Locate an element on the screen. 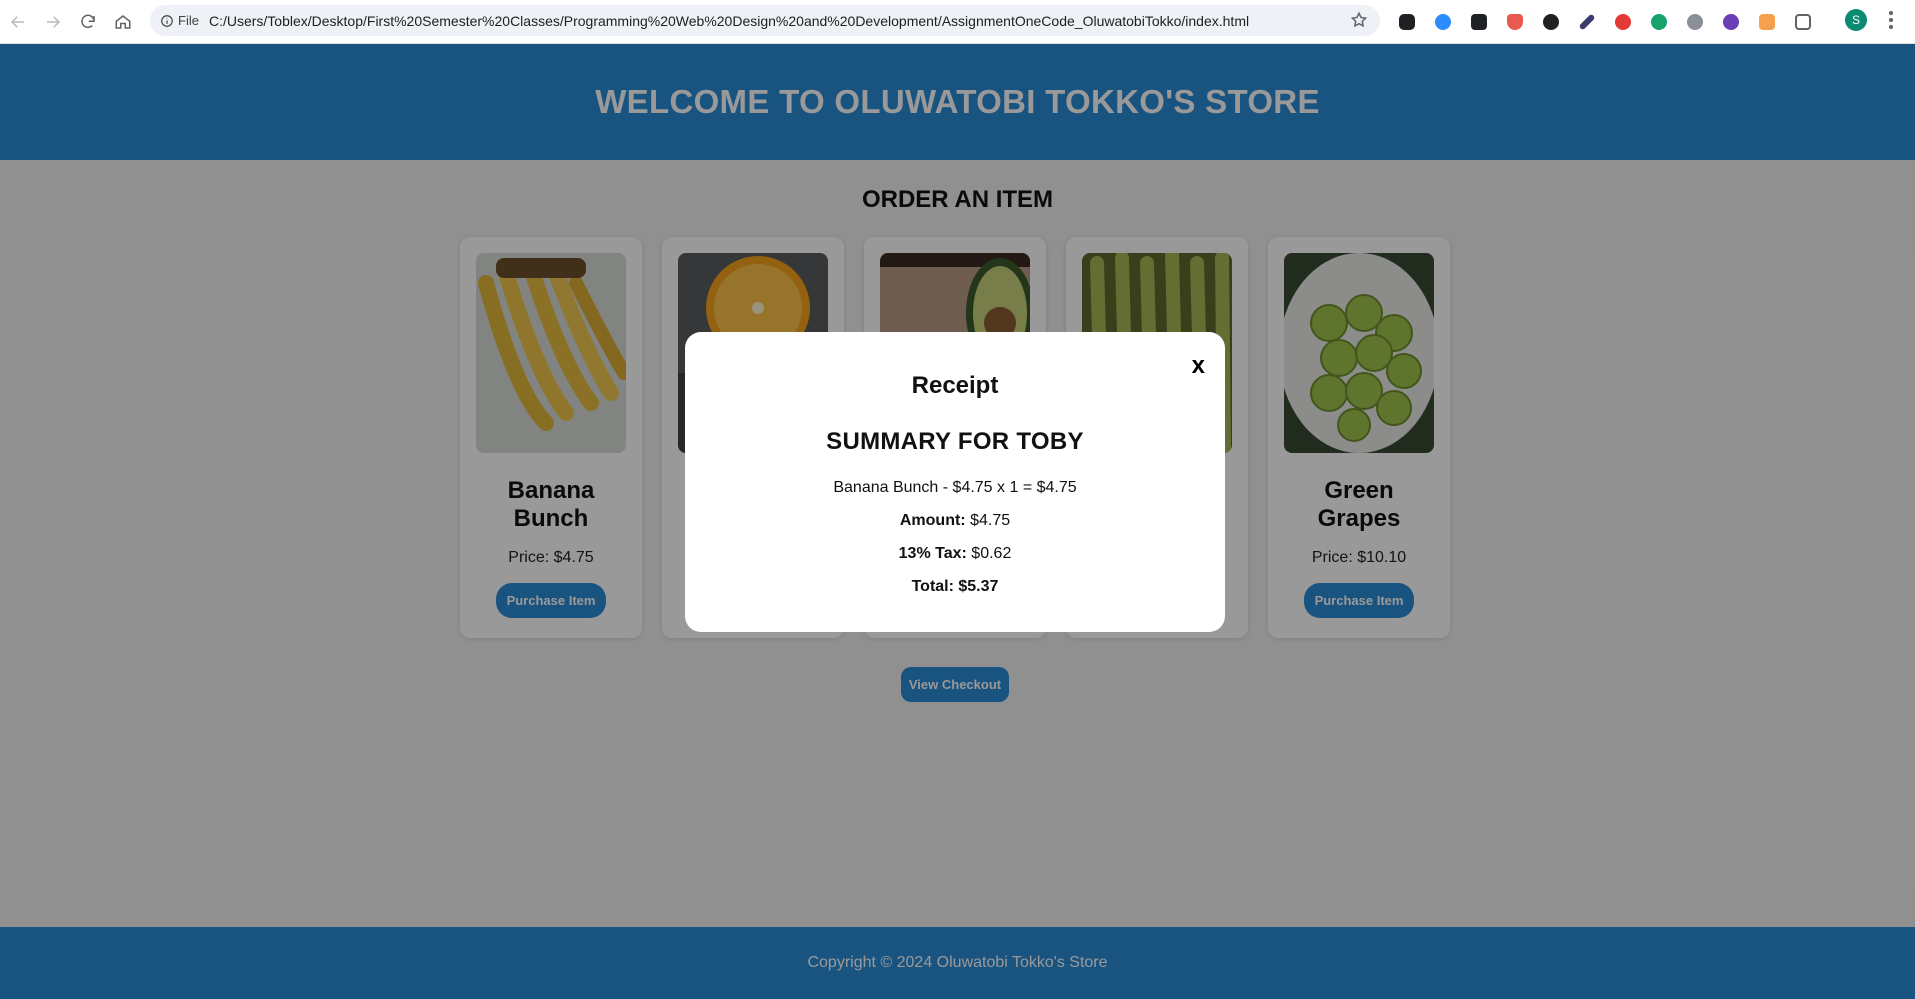 This screenshot has height=999, width=1915. extension-zoom-icon is located at coordinates (1442, 22).